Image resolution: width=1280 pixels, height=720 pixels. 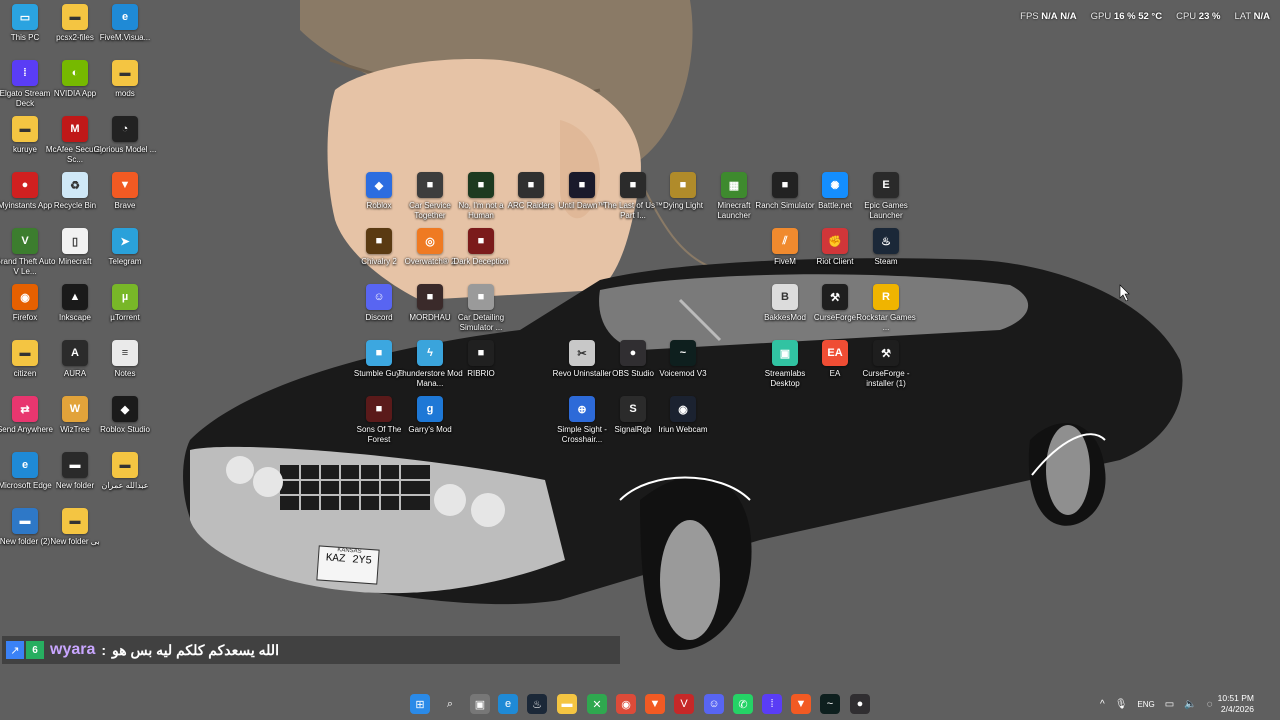 What do you see at coordinates (830, 704) in the screenshot?
I see `voicemod-icon: ~` at bounding box center [830, 704].